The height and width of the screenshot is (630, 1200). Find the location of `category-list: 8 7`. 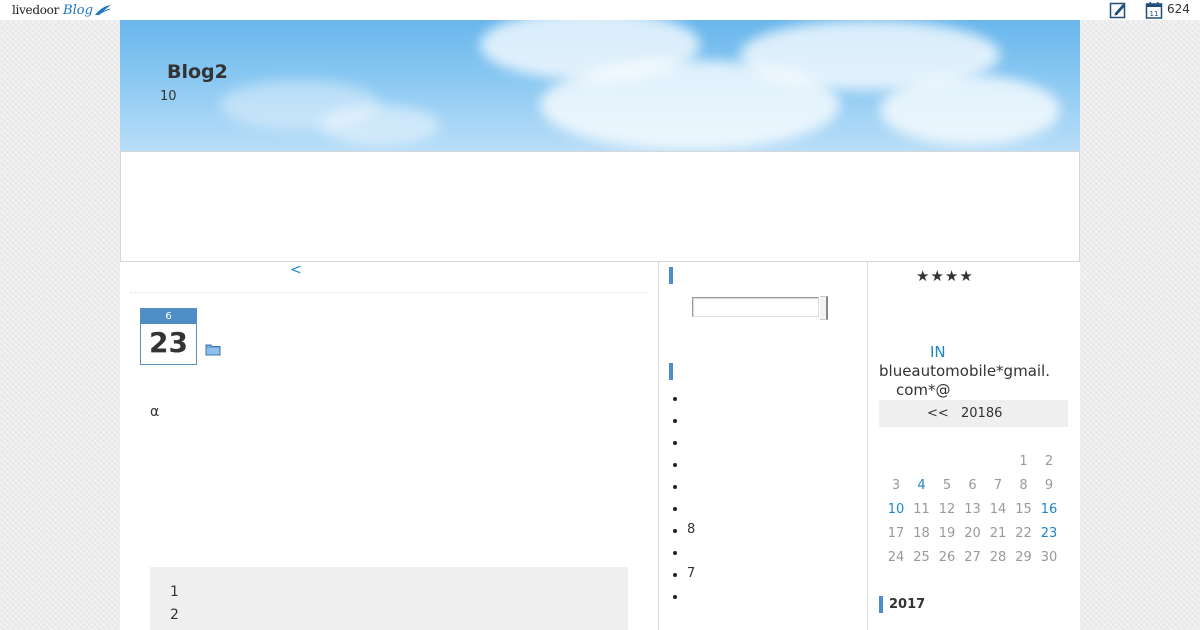

category-list: 8 7 is located at coordinates (684, 497).